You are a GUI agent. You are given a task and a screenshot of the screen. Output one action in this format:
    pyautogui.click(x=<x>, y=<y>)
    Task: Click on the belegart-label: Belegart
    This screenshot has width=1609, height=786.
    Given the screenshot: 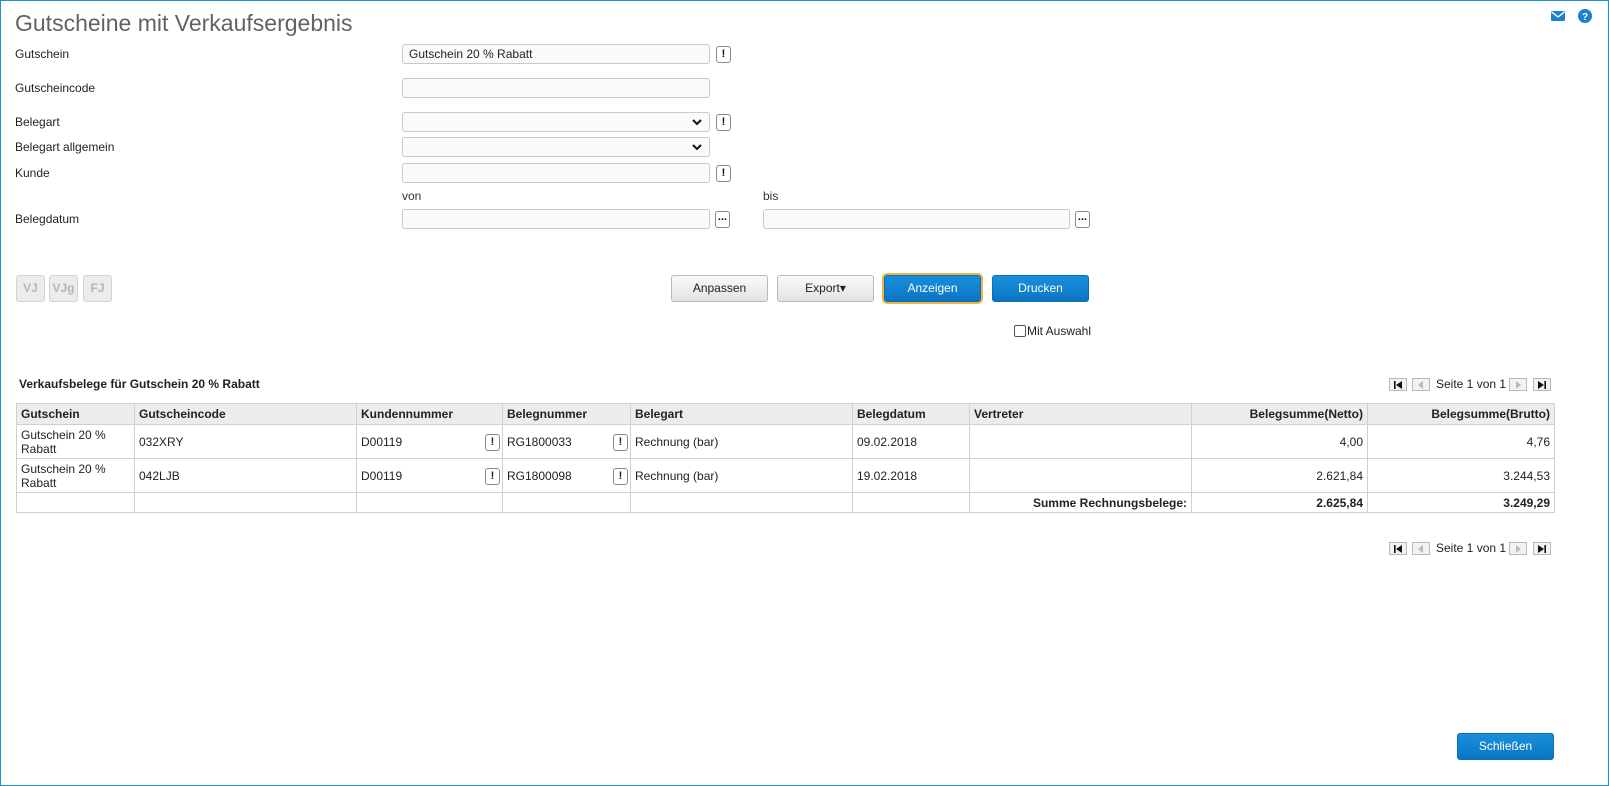 What is the action you would take?
    pyautogui.click(x=37, y=122)
    